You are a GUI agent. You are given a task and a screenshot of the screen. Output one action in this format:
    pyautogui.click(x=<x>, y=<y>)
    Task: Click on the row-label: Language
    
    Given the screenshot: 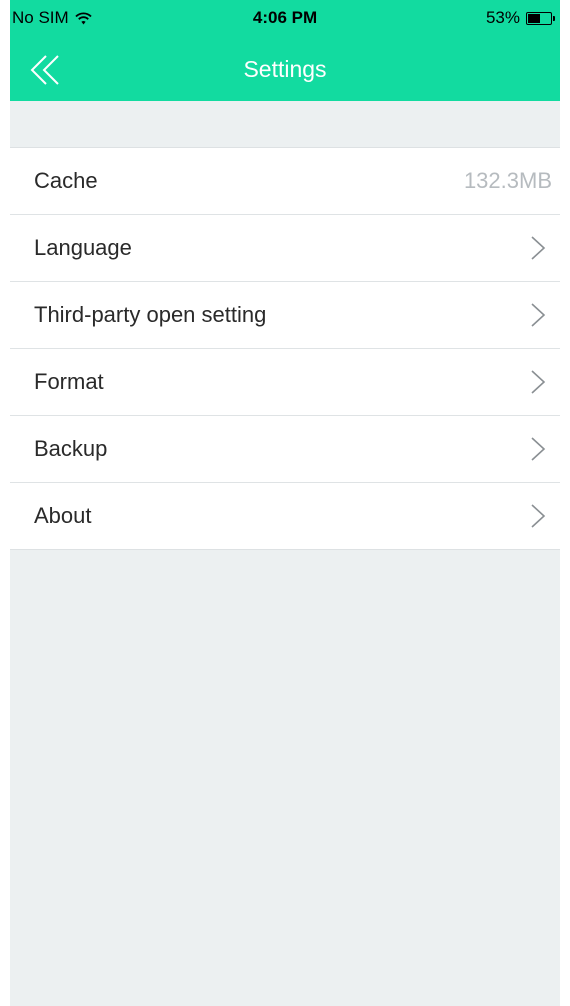 What is the action you would take?
    pyautogui.click(x=83, y=247)
    